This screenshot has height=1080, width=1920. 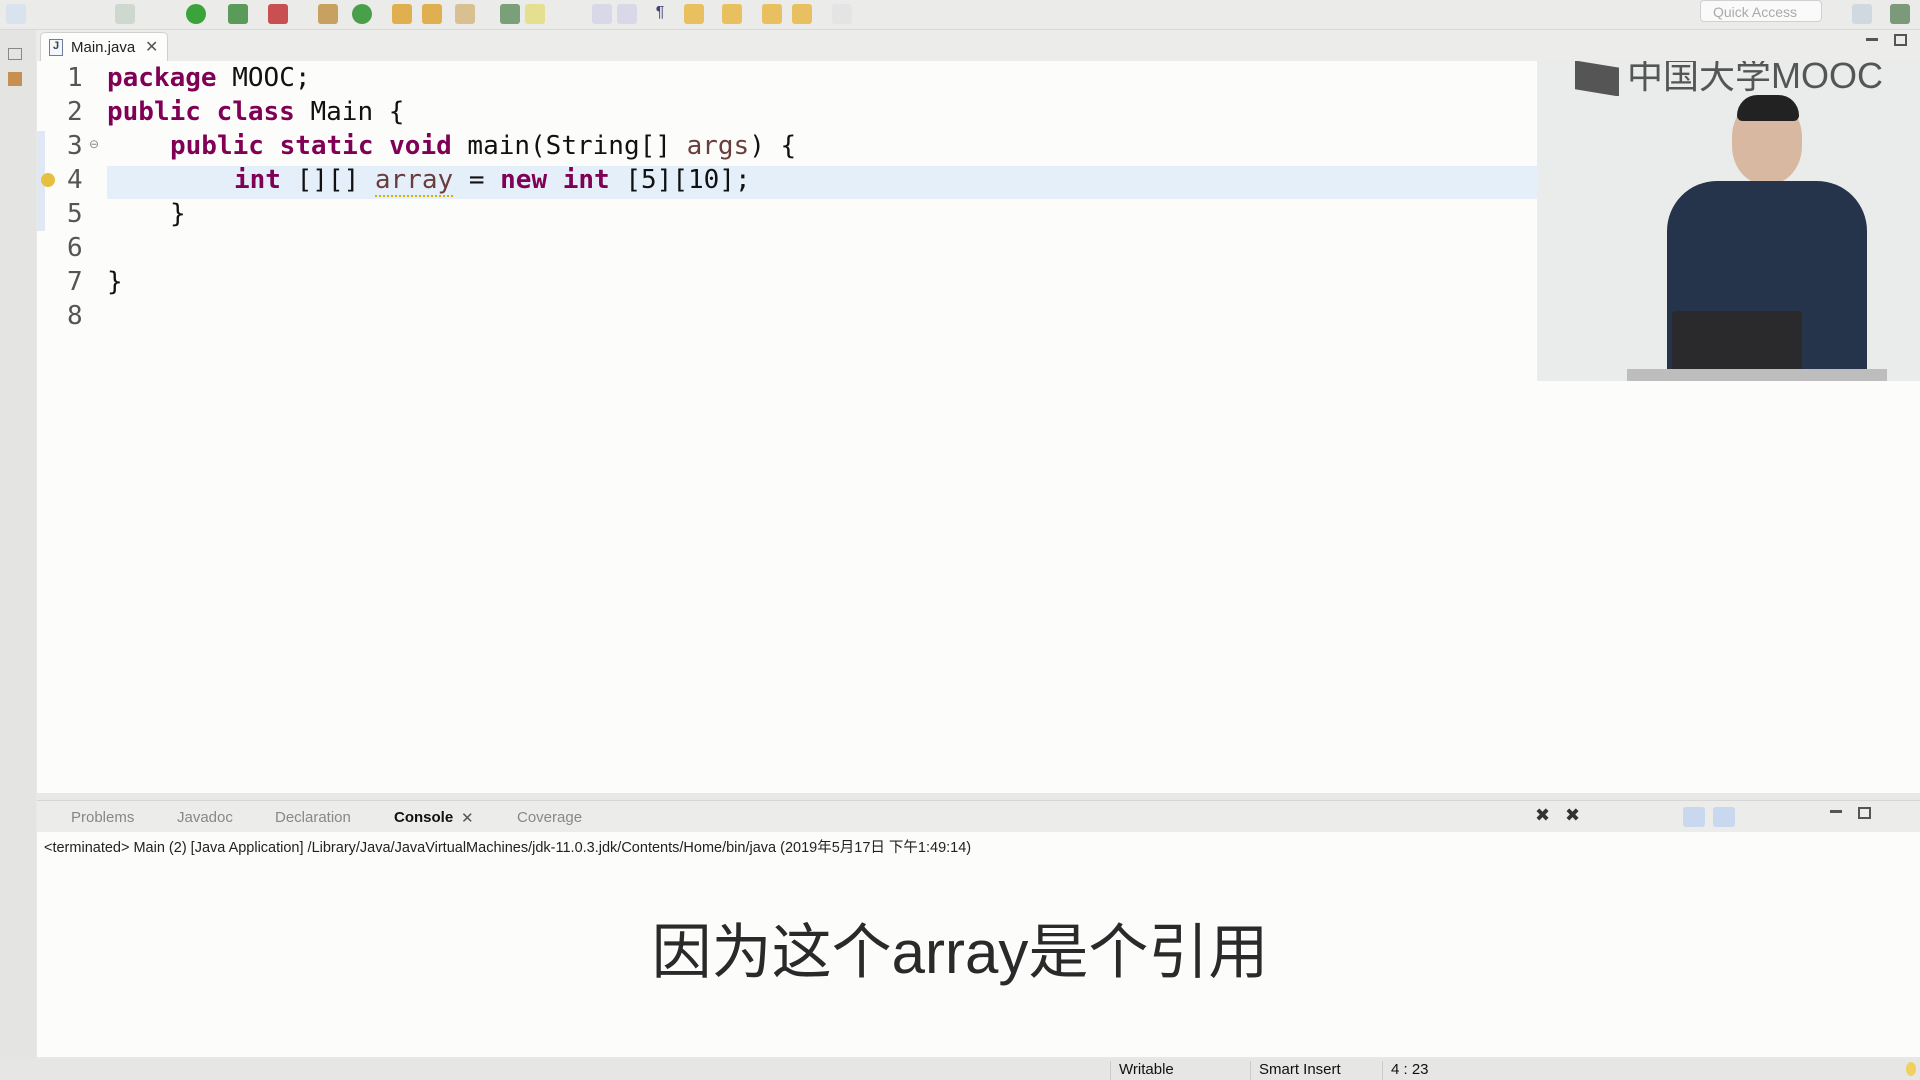 What do you see at coordinates (787, 78) in the screenshot?
I see `code-line-1: 1 package MOOC;` at bounding box center [787, 78].